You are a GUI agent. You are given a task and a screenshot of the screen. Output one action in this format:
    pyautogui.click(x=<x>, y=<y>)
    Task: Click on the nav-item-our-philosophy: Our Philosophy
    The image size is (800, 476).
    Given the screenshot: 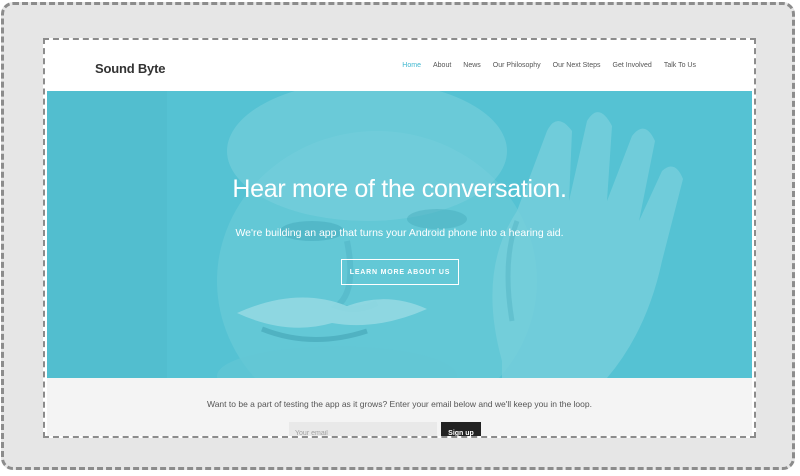 What is the action you would take?
    pyautogui.click(x=517, y=65)
    